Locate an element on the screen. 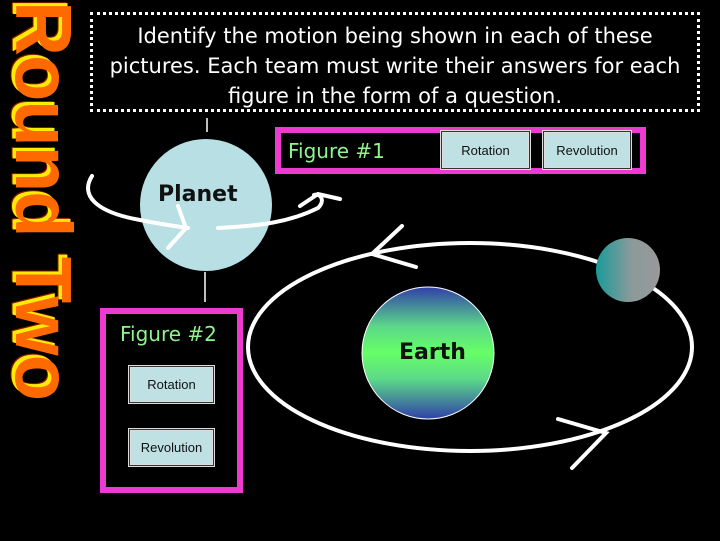 This screenshot has width=720, height=541. moon-circle is located at coordinates (628, 270).